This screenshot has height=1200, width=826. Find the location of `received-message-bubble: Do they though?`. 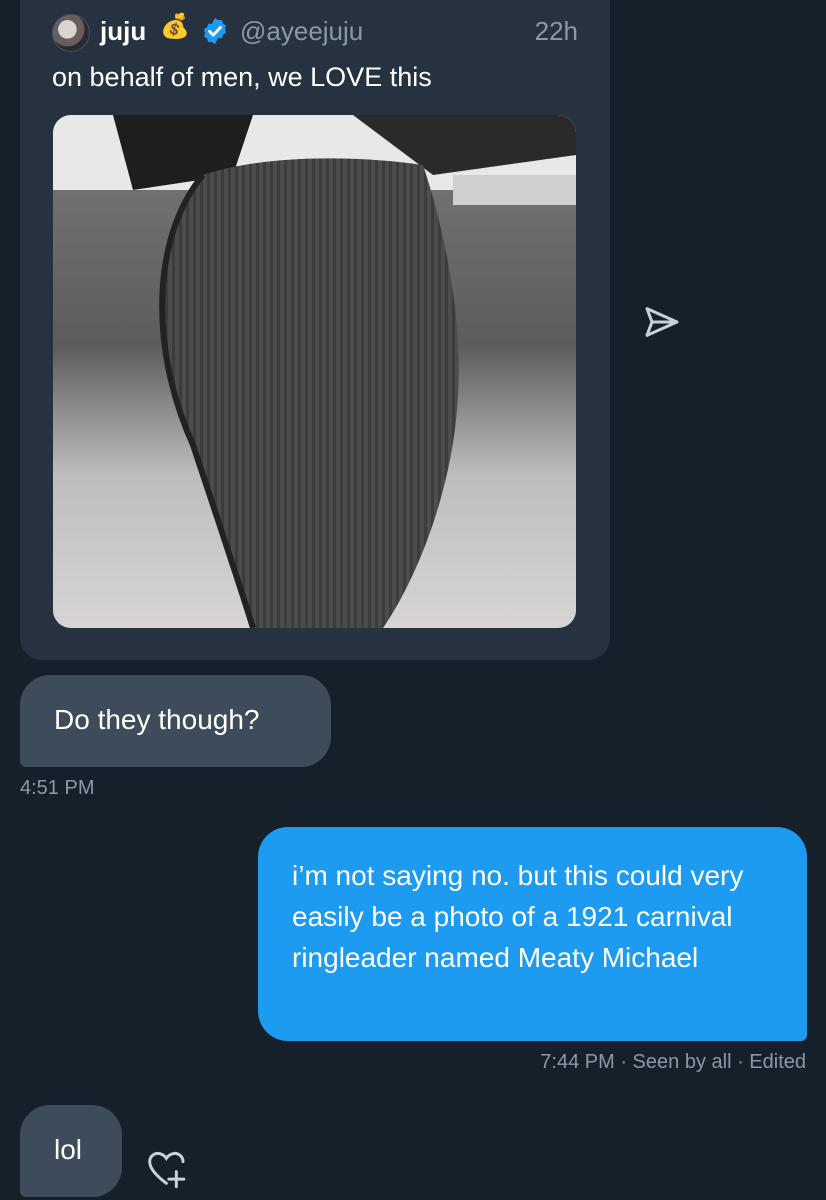

received-message-bubble: Do they though? is located at coordinates (175, 721).